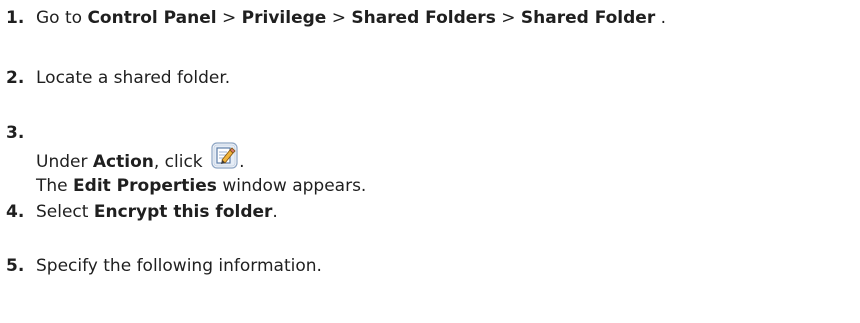  Describe the element at coordinates (15, 18) in the screenshot. I see `step-number: 1.` at that location.